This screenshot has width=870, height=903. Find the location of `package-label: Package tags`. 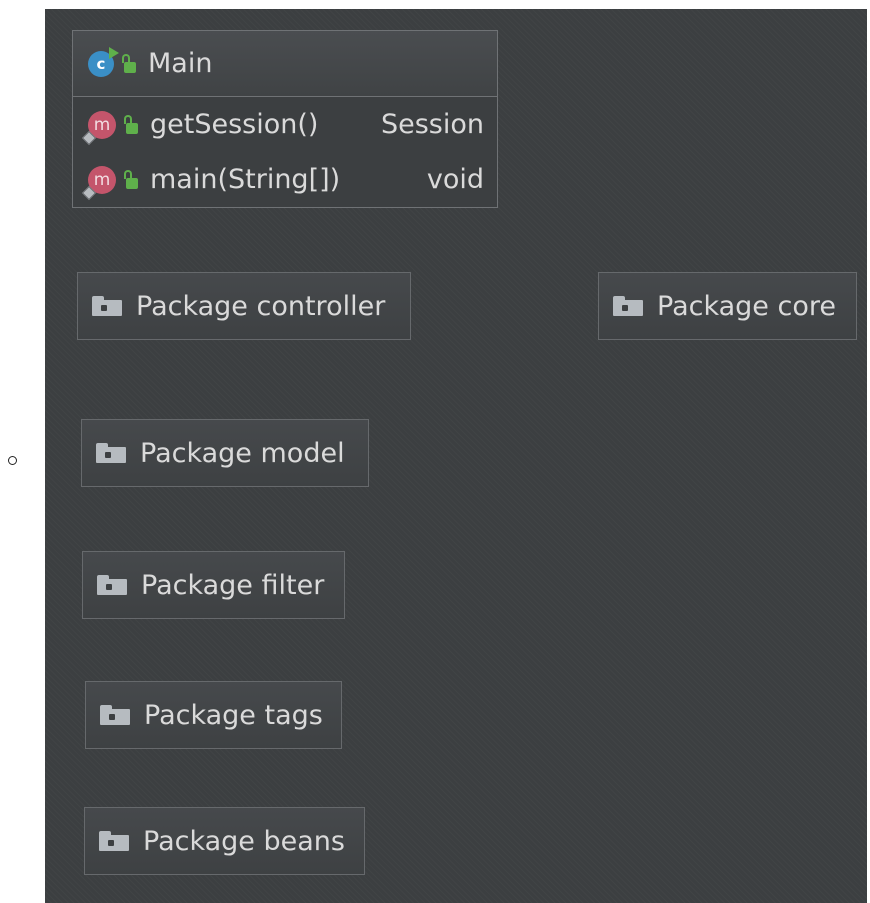

package-label: Package tags is located at coordinates (233, 715).